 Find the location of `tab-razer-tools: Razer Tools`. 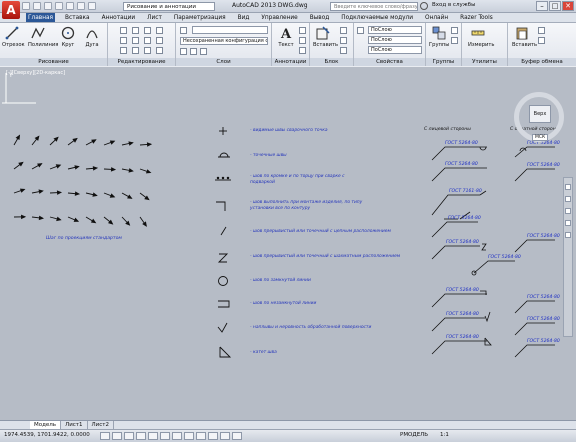

tab-razer-tools: Razer Tools is located at coordinates (476, 17).